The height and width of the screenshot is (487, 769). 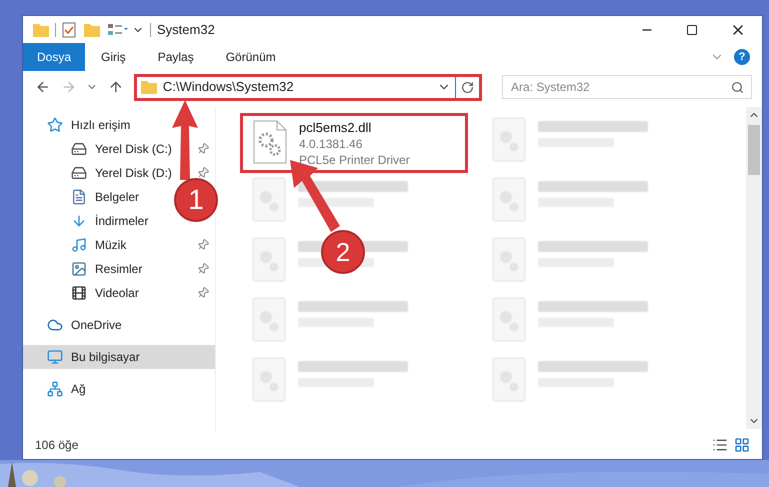 I want to click on sidebar-label: İndirmeler, so click(x=121, y=221).